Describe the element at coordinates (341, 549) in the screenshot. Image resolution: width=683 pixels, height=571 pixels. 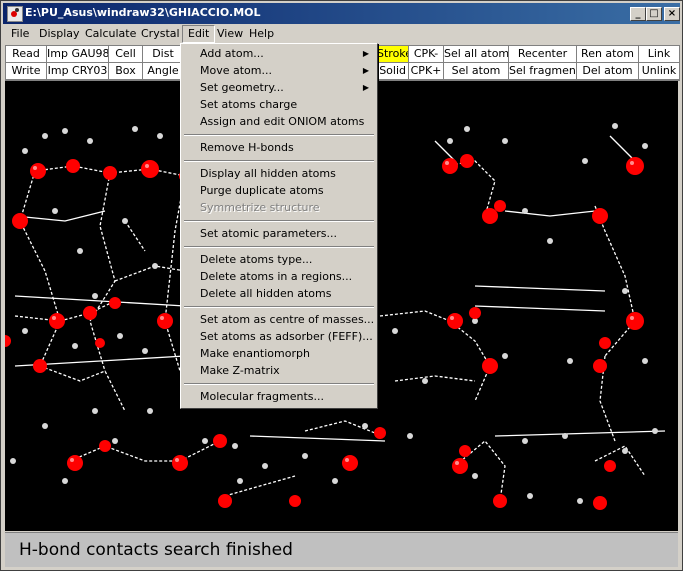
I see `status-bar: H-bond contacts search finished` at that location.